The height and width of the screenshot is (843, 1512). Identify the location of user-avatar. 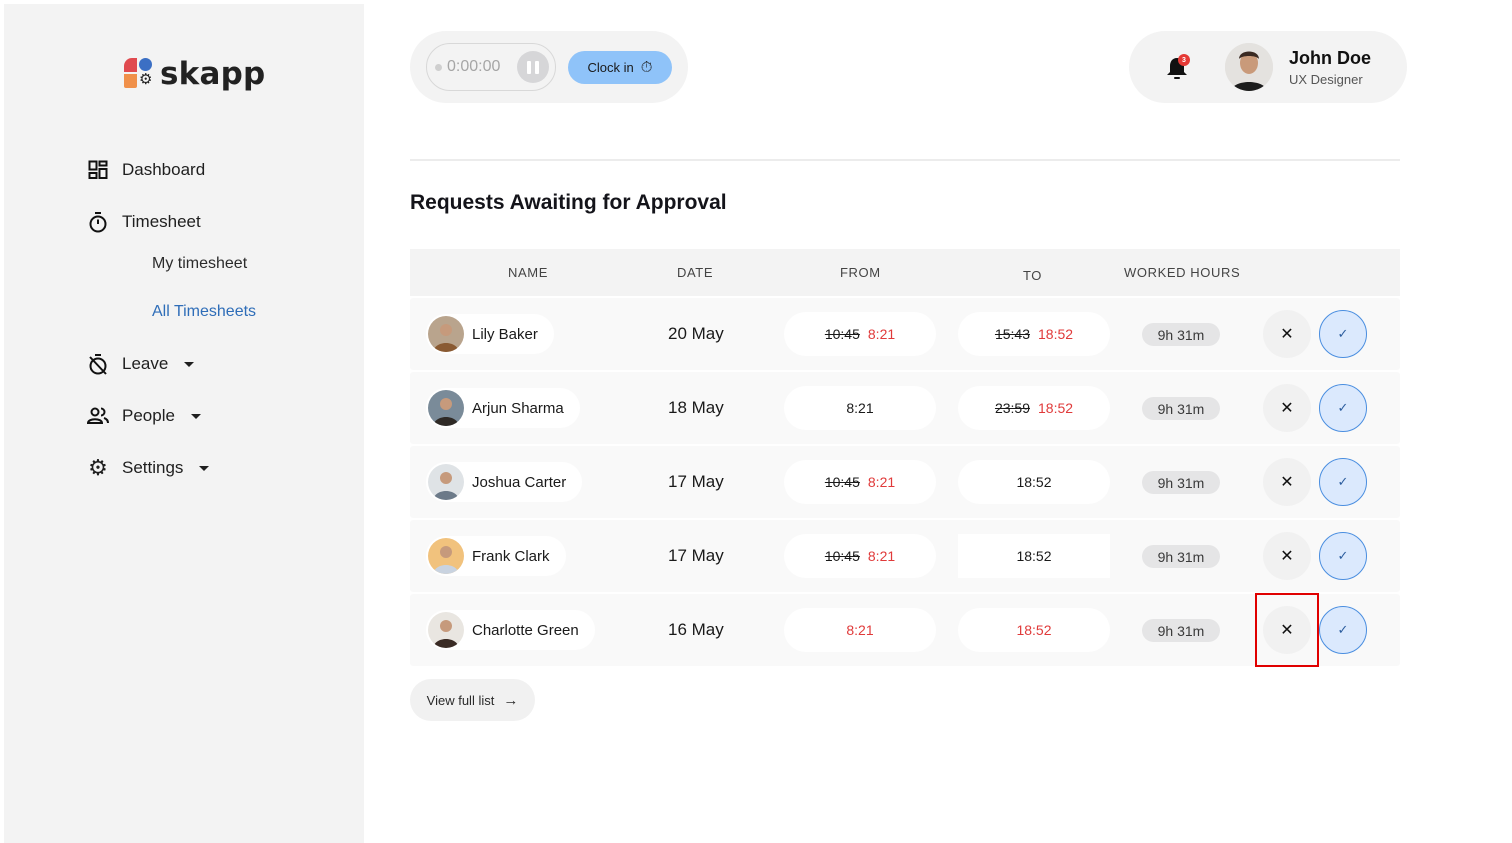
(1249, 67).